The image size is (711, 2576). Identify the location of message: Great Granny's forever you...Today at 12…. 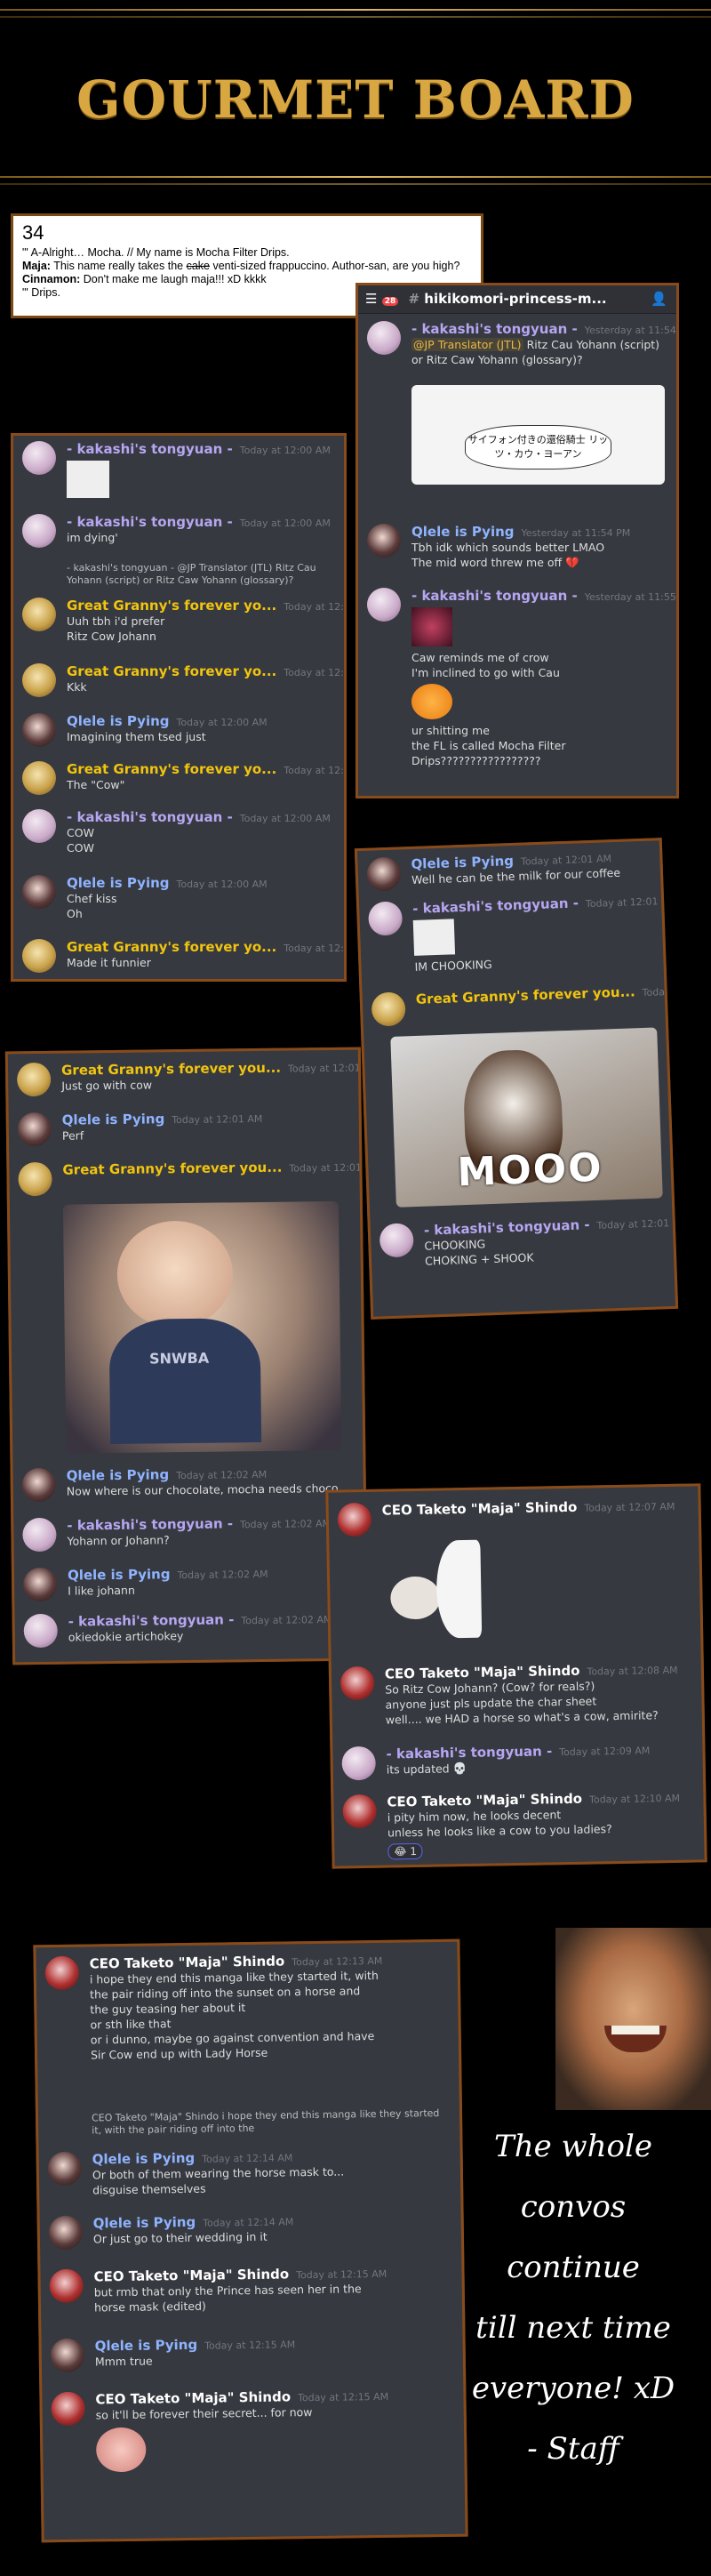
(192, 1078).